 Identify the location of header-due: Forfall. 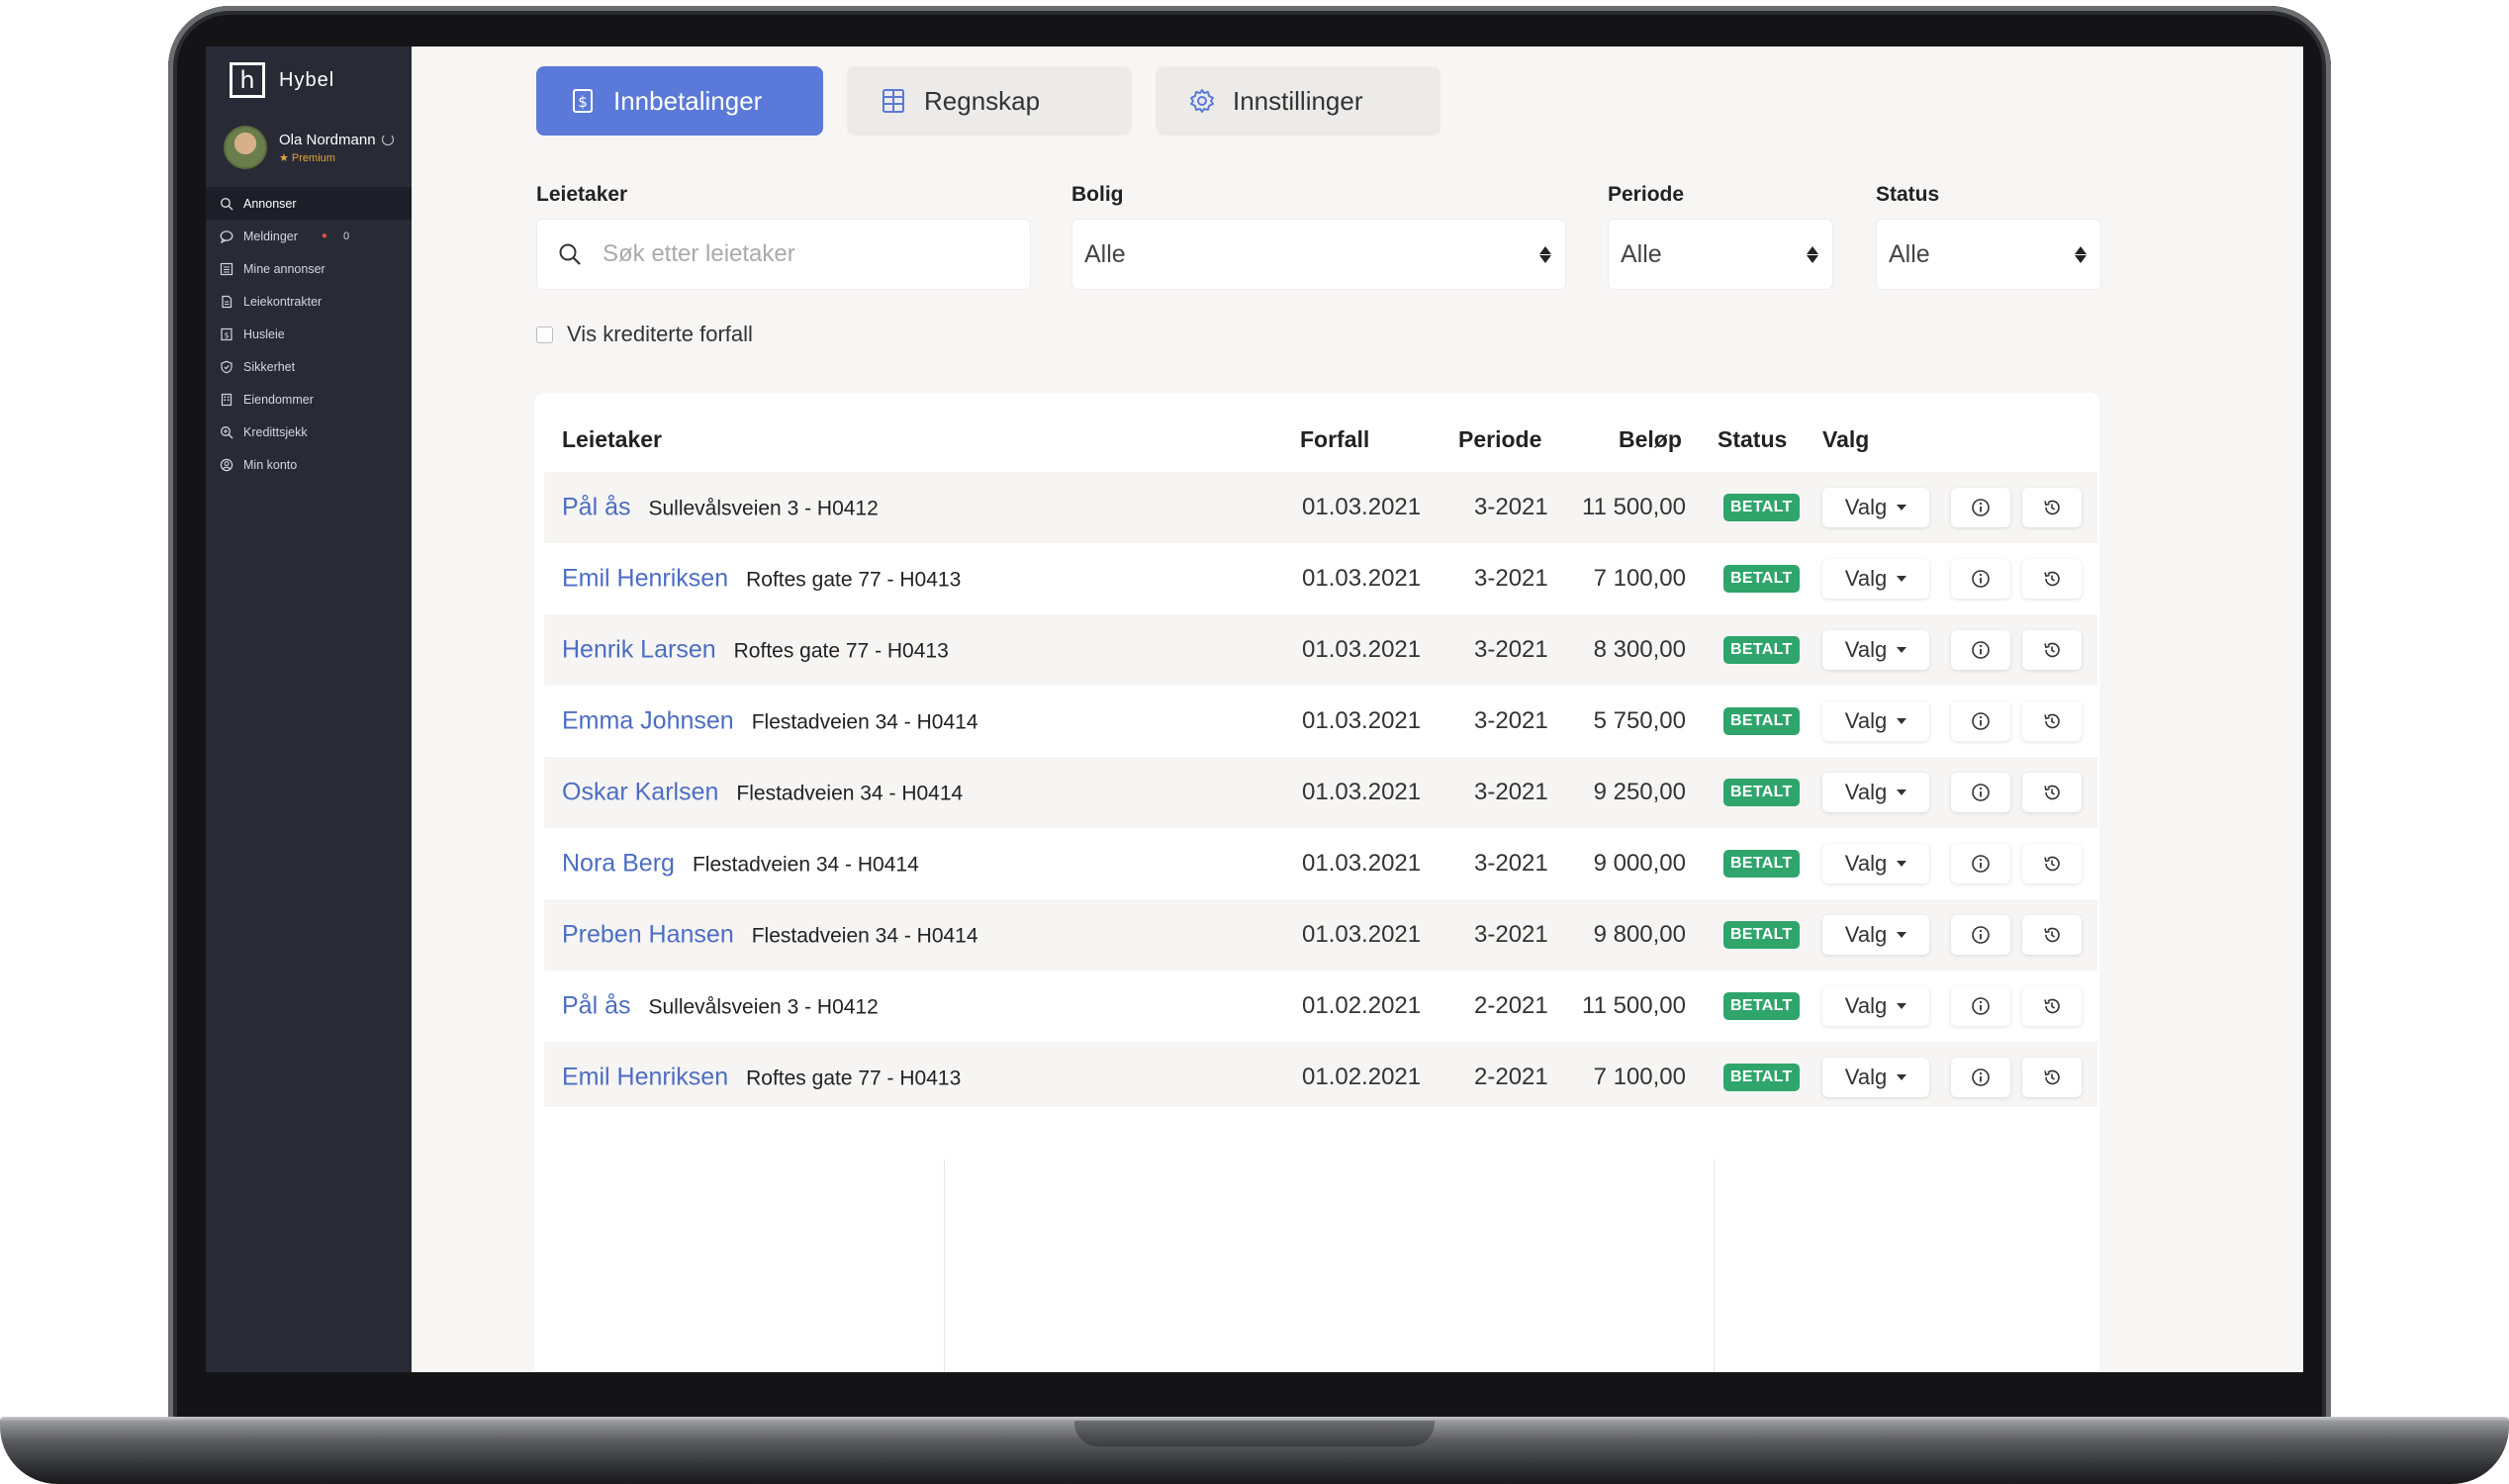
(1334, 439).